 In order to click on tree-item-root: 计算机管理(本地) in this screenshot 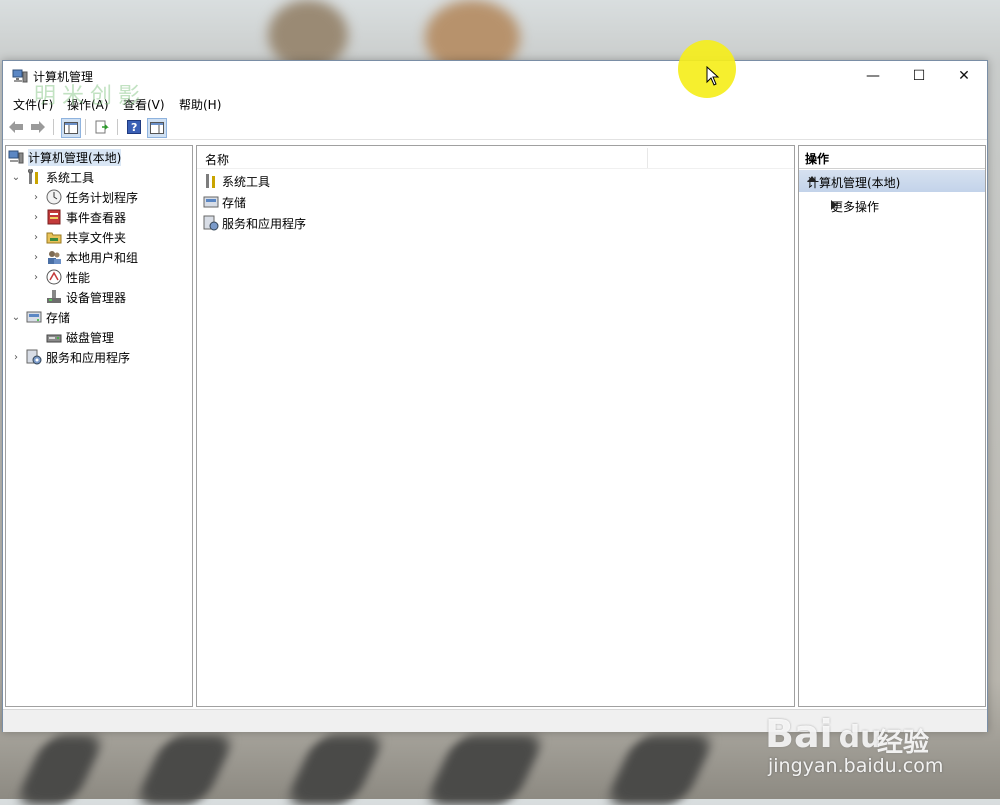, I will do `click(65, 157)`.